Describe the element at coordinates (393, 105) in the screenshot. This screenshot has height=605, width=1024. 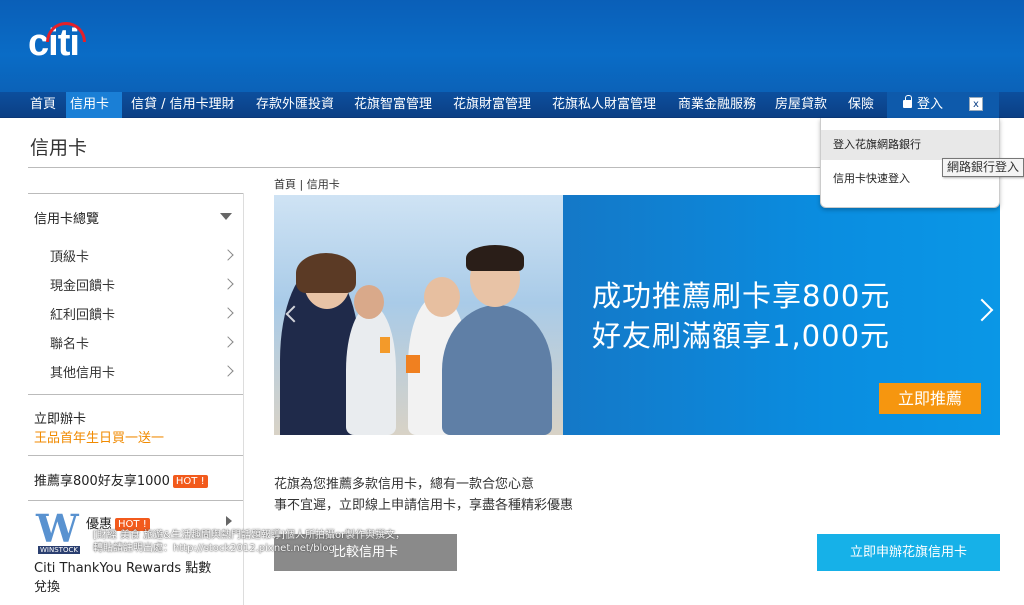
I see `nav-citigold: 花旗智富管理` at that location.